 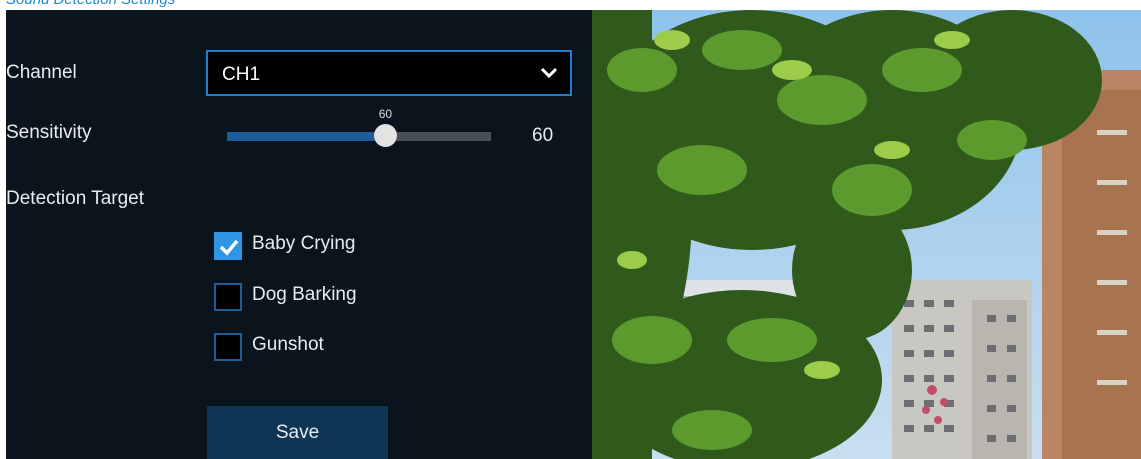 What do you see at coordinates (543, 135) in the screenshot?
I see `sensitivity-value: 60` at bounding box center [543, 135].